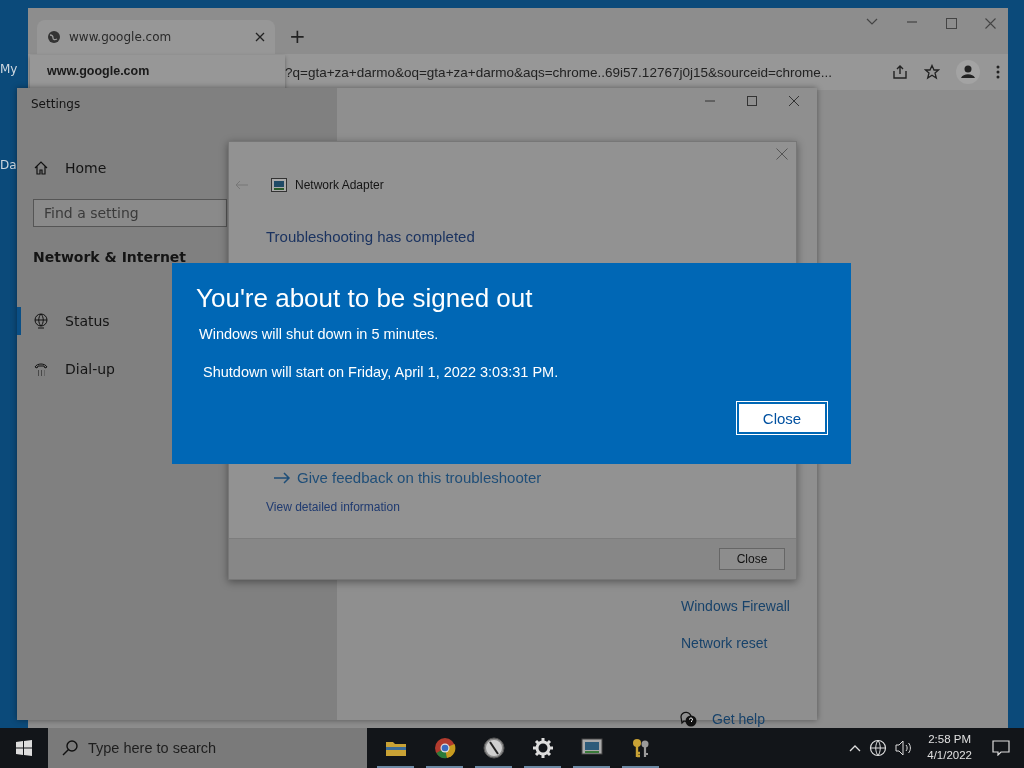 This screenshot has height=768, width=1024. I want to click on feedback-link: Give feedback on this troubleshooter, so click(407, 477).